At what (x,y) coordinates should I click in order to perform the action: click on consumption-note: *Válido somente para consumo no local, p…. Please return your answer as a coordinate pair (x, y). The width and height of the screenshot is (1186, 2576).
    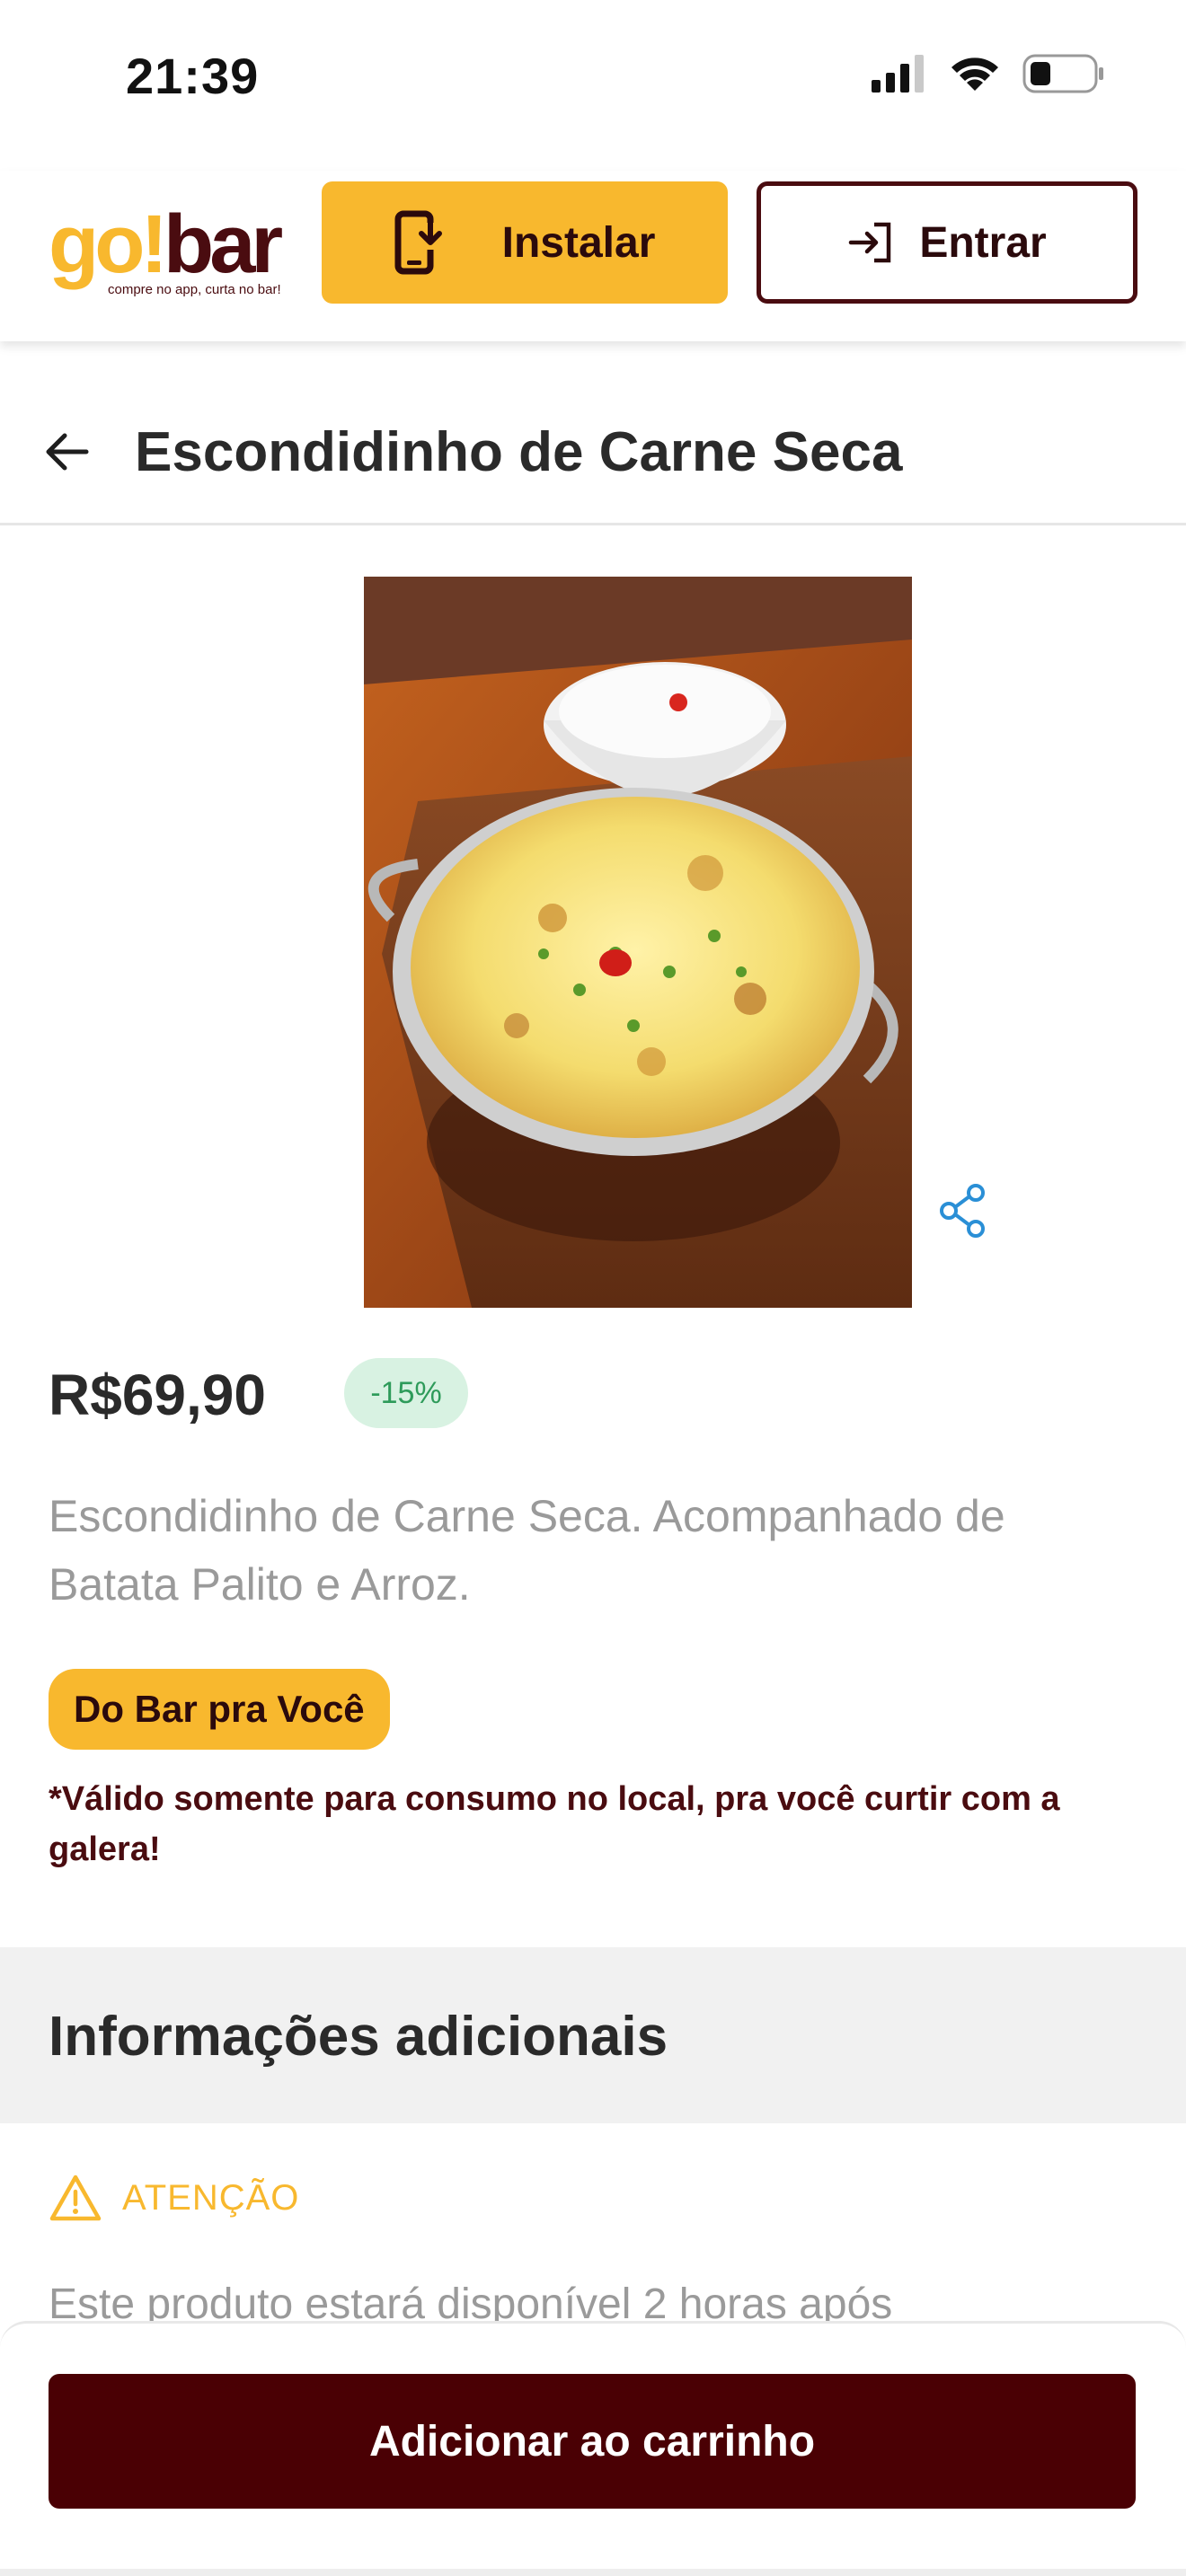
    Looking at the image, I should click on (554, 1824).